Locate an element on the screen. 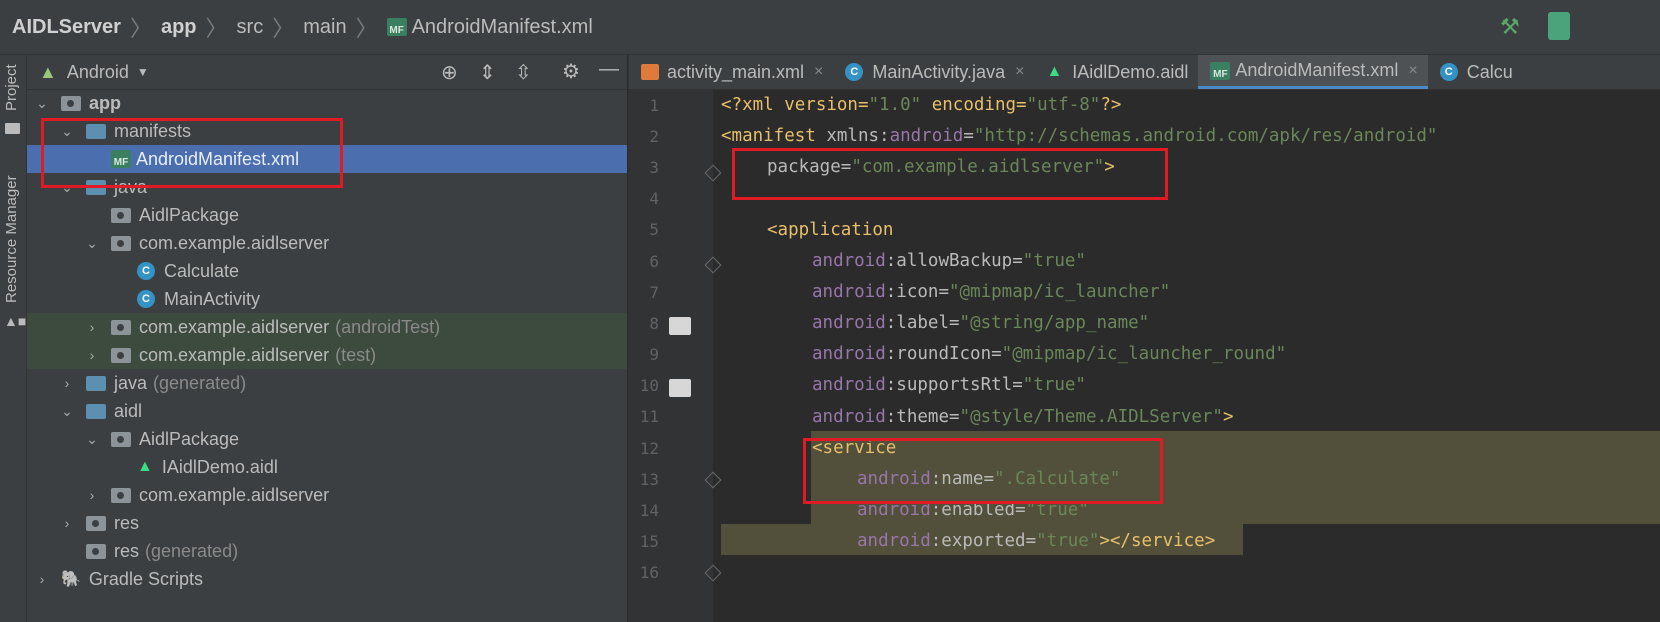  annotation-box-manifest is located at coordinates (192, 153).